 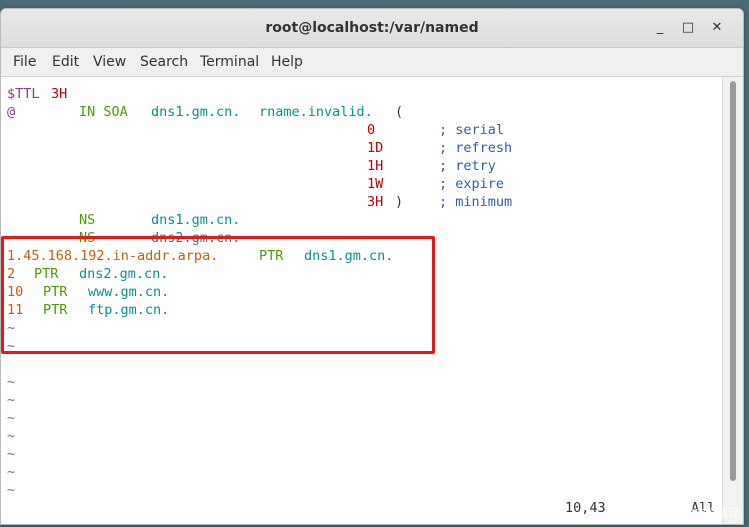 What do you see at coordinates (255, 130) in the screenshot?
I see `soa-serial-line: 0 ; serial` at bounding box center [255, 130].